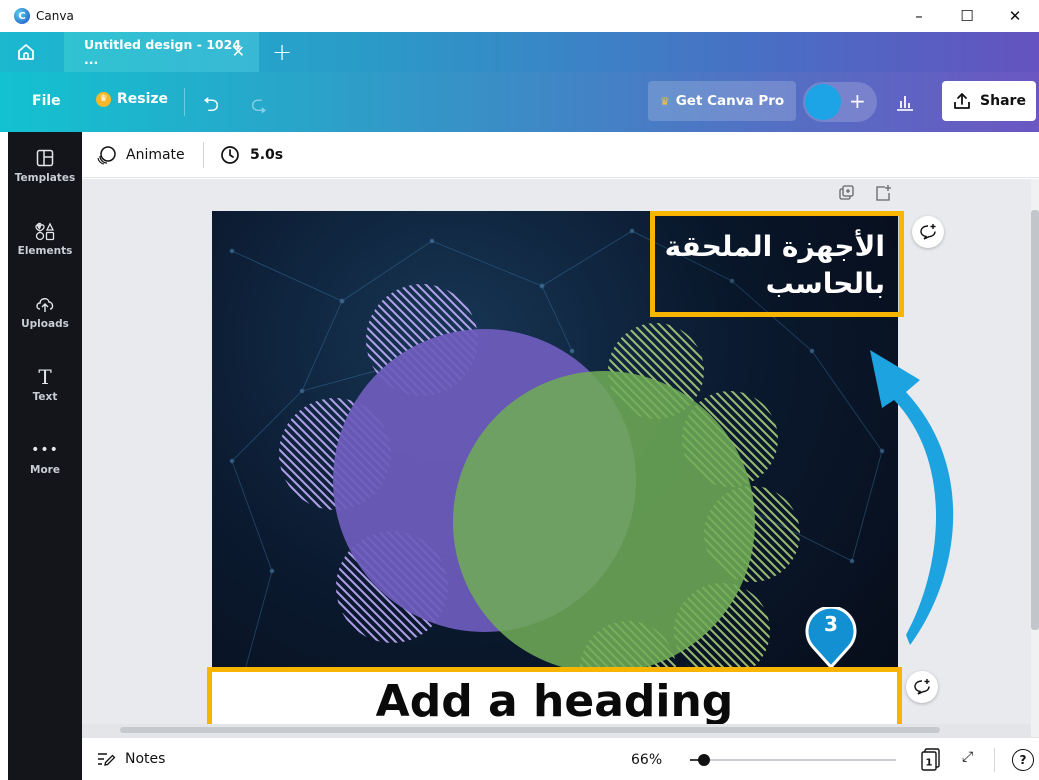 The image size is (1039, 780). I want to click on insights-chart-button, so click(905, 102).